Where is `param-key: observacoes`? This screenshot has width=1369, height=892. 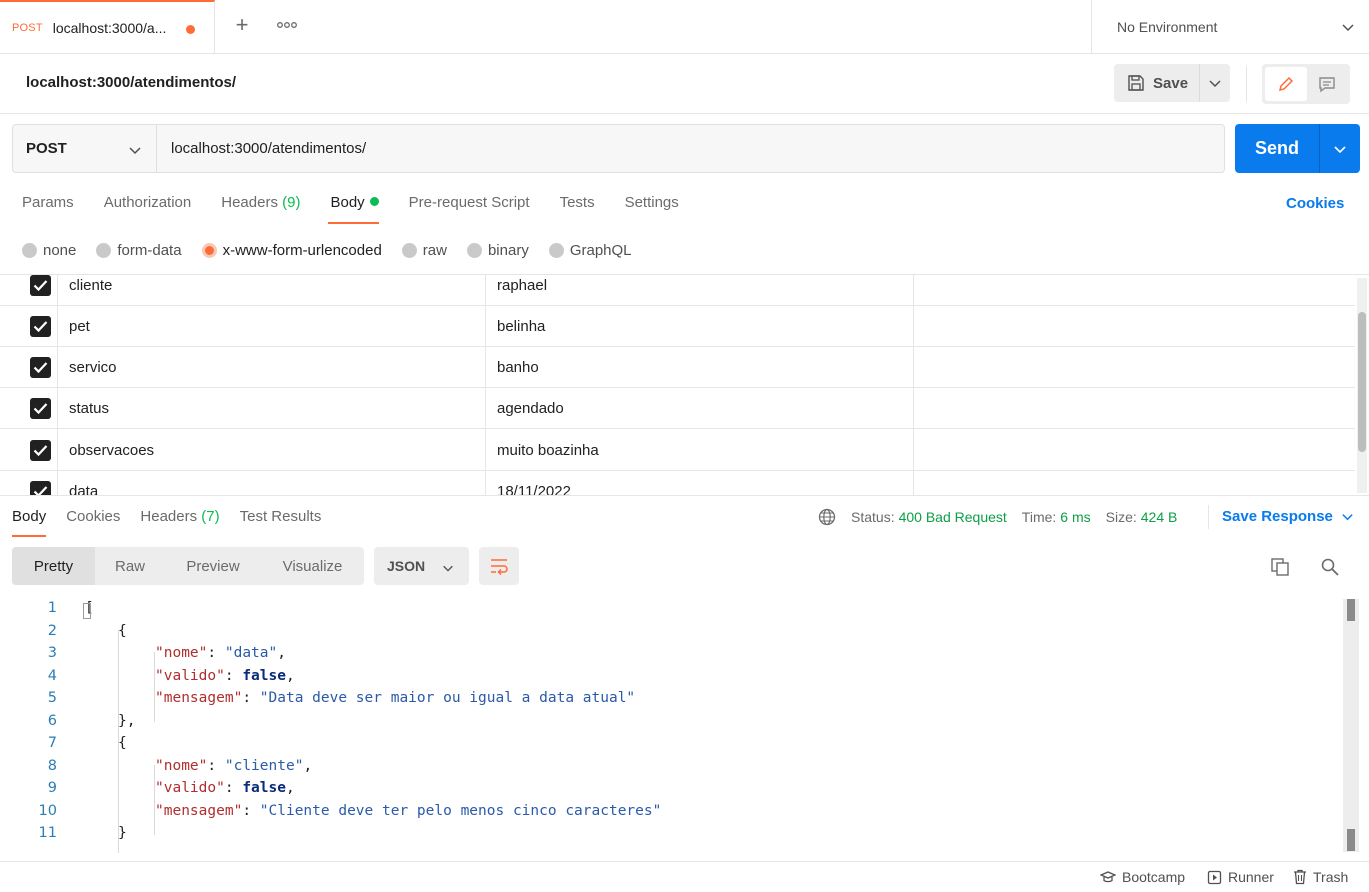
param-key: observacoes is located at coordinates (111, 450).